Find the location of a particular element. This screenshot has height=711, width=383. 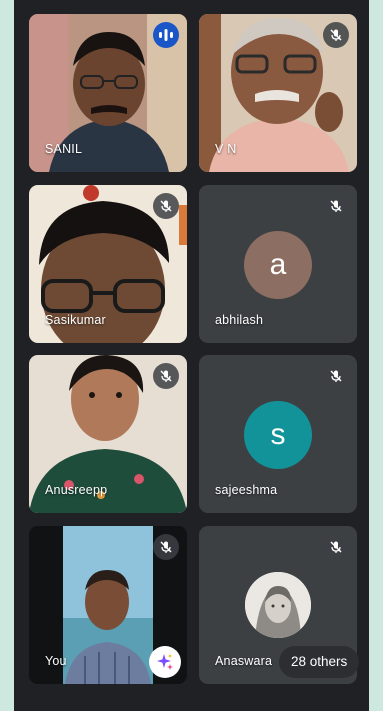

effects-button is located at coordinates (165, 662).